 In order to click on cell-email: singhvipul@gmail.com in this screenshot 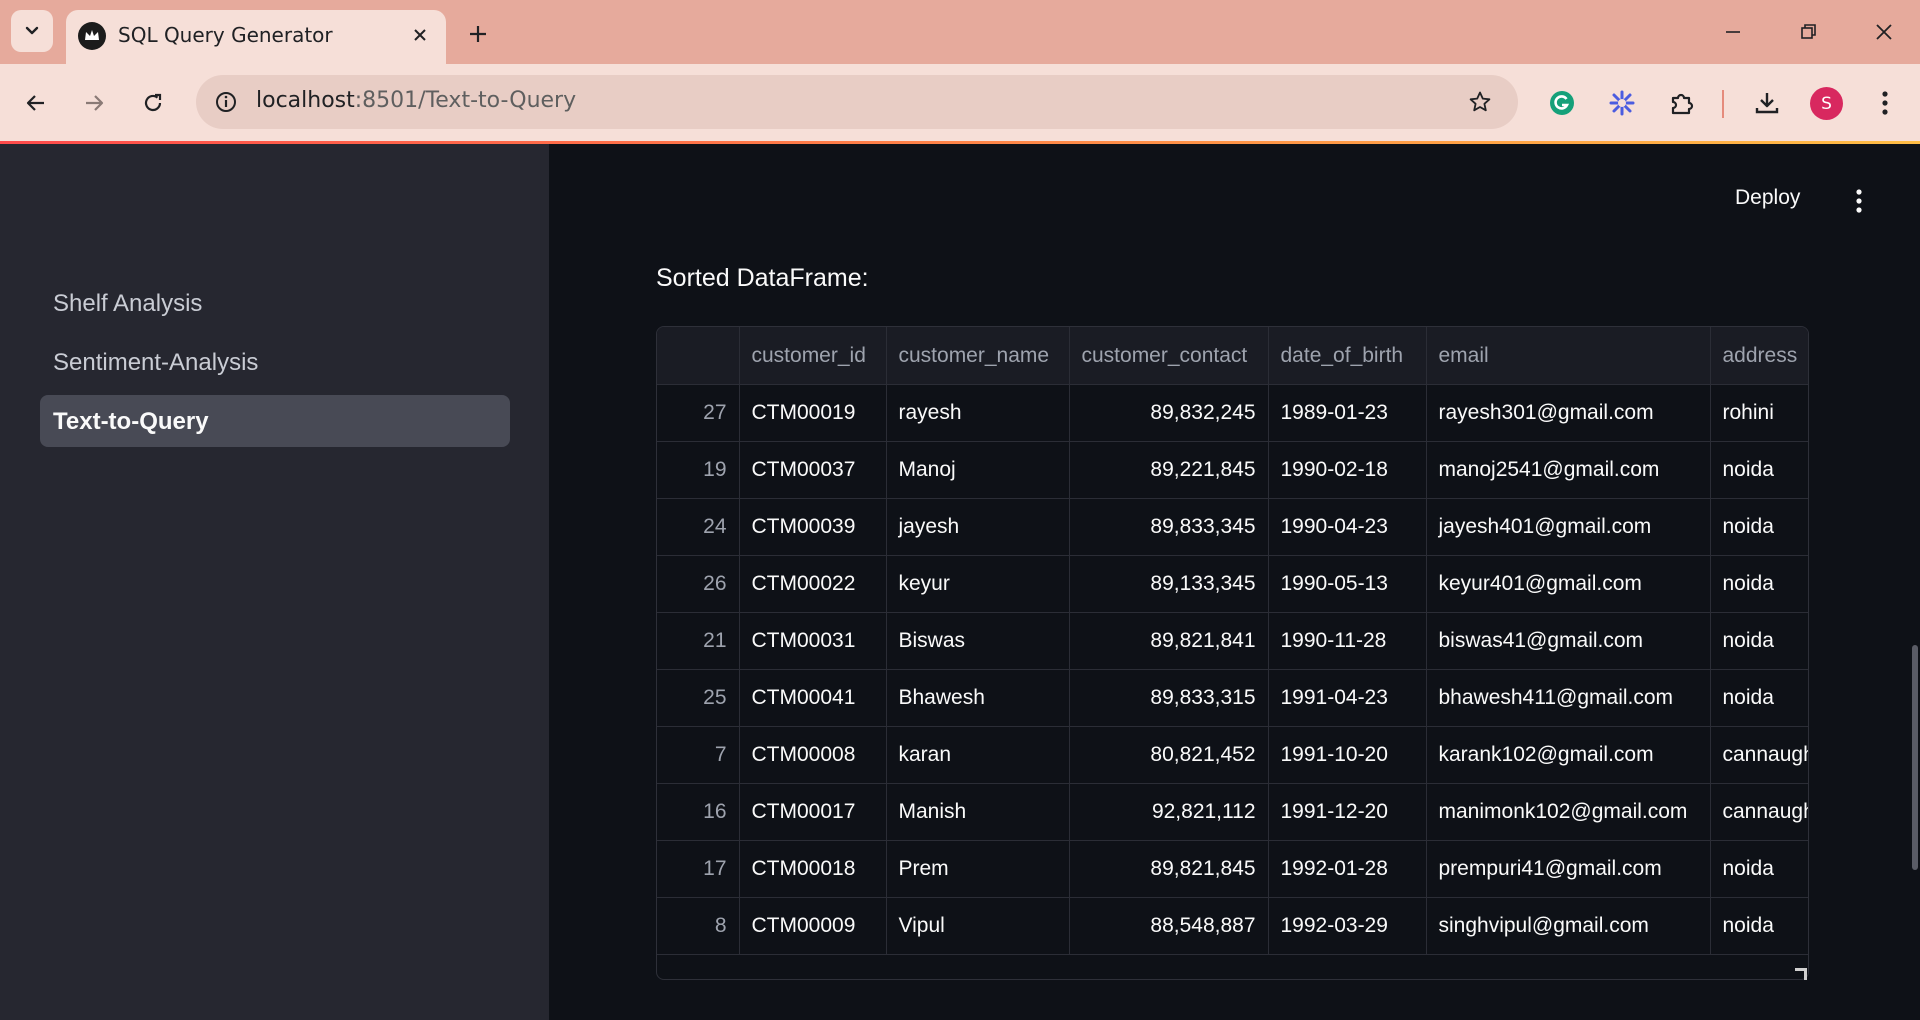, I will do `click(1568, 926)`.